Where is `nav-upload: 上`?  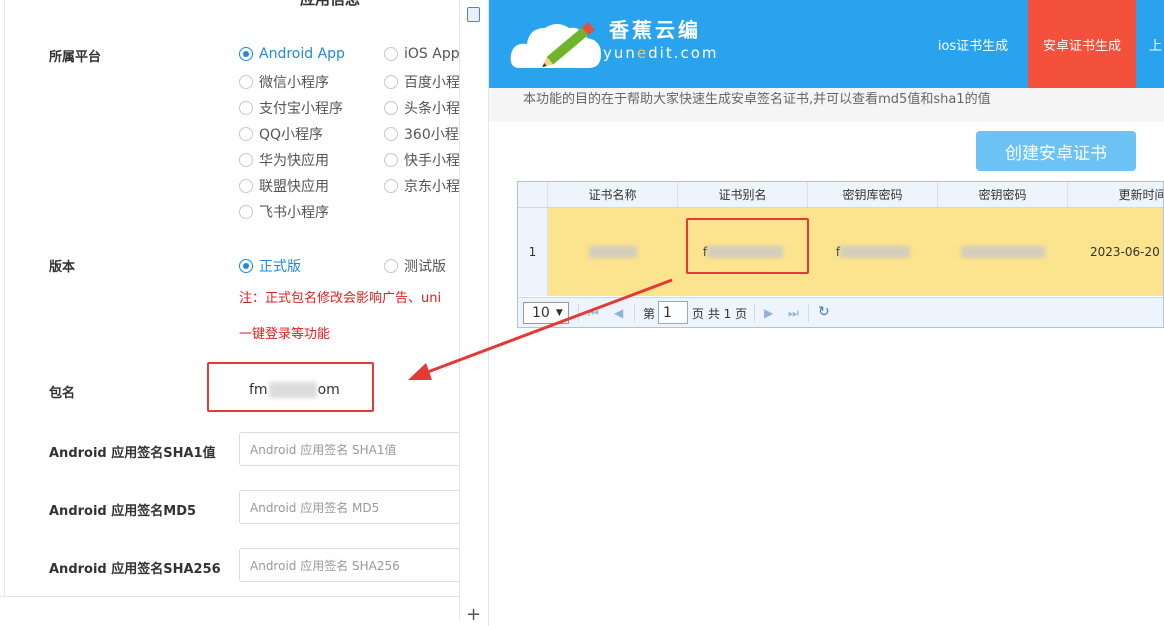
nav-upload: 上 is located at coordinates (1156, 44).